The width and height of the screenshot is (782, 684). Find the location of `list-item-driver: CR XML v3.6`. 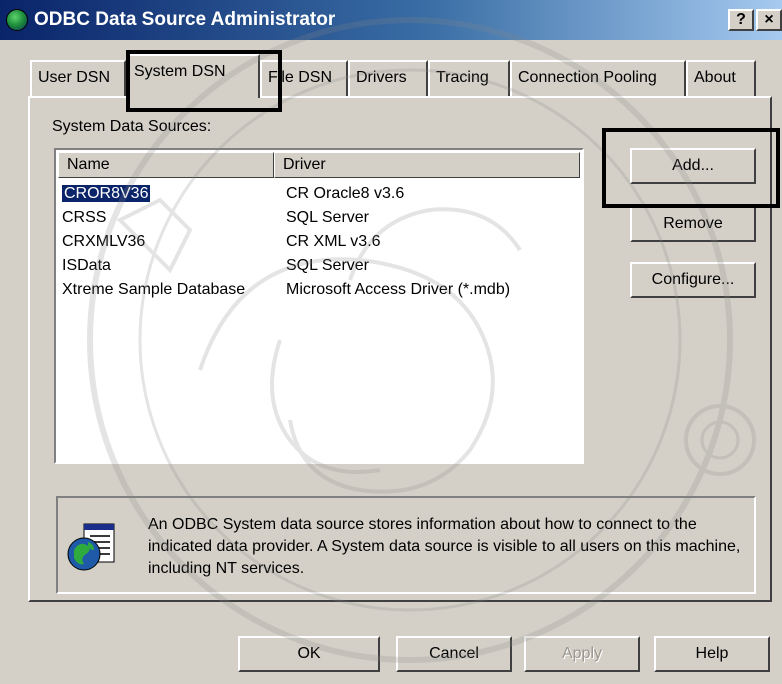

list-item-driver: CR XML v3.6 is located at coordinates (333, 242).